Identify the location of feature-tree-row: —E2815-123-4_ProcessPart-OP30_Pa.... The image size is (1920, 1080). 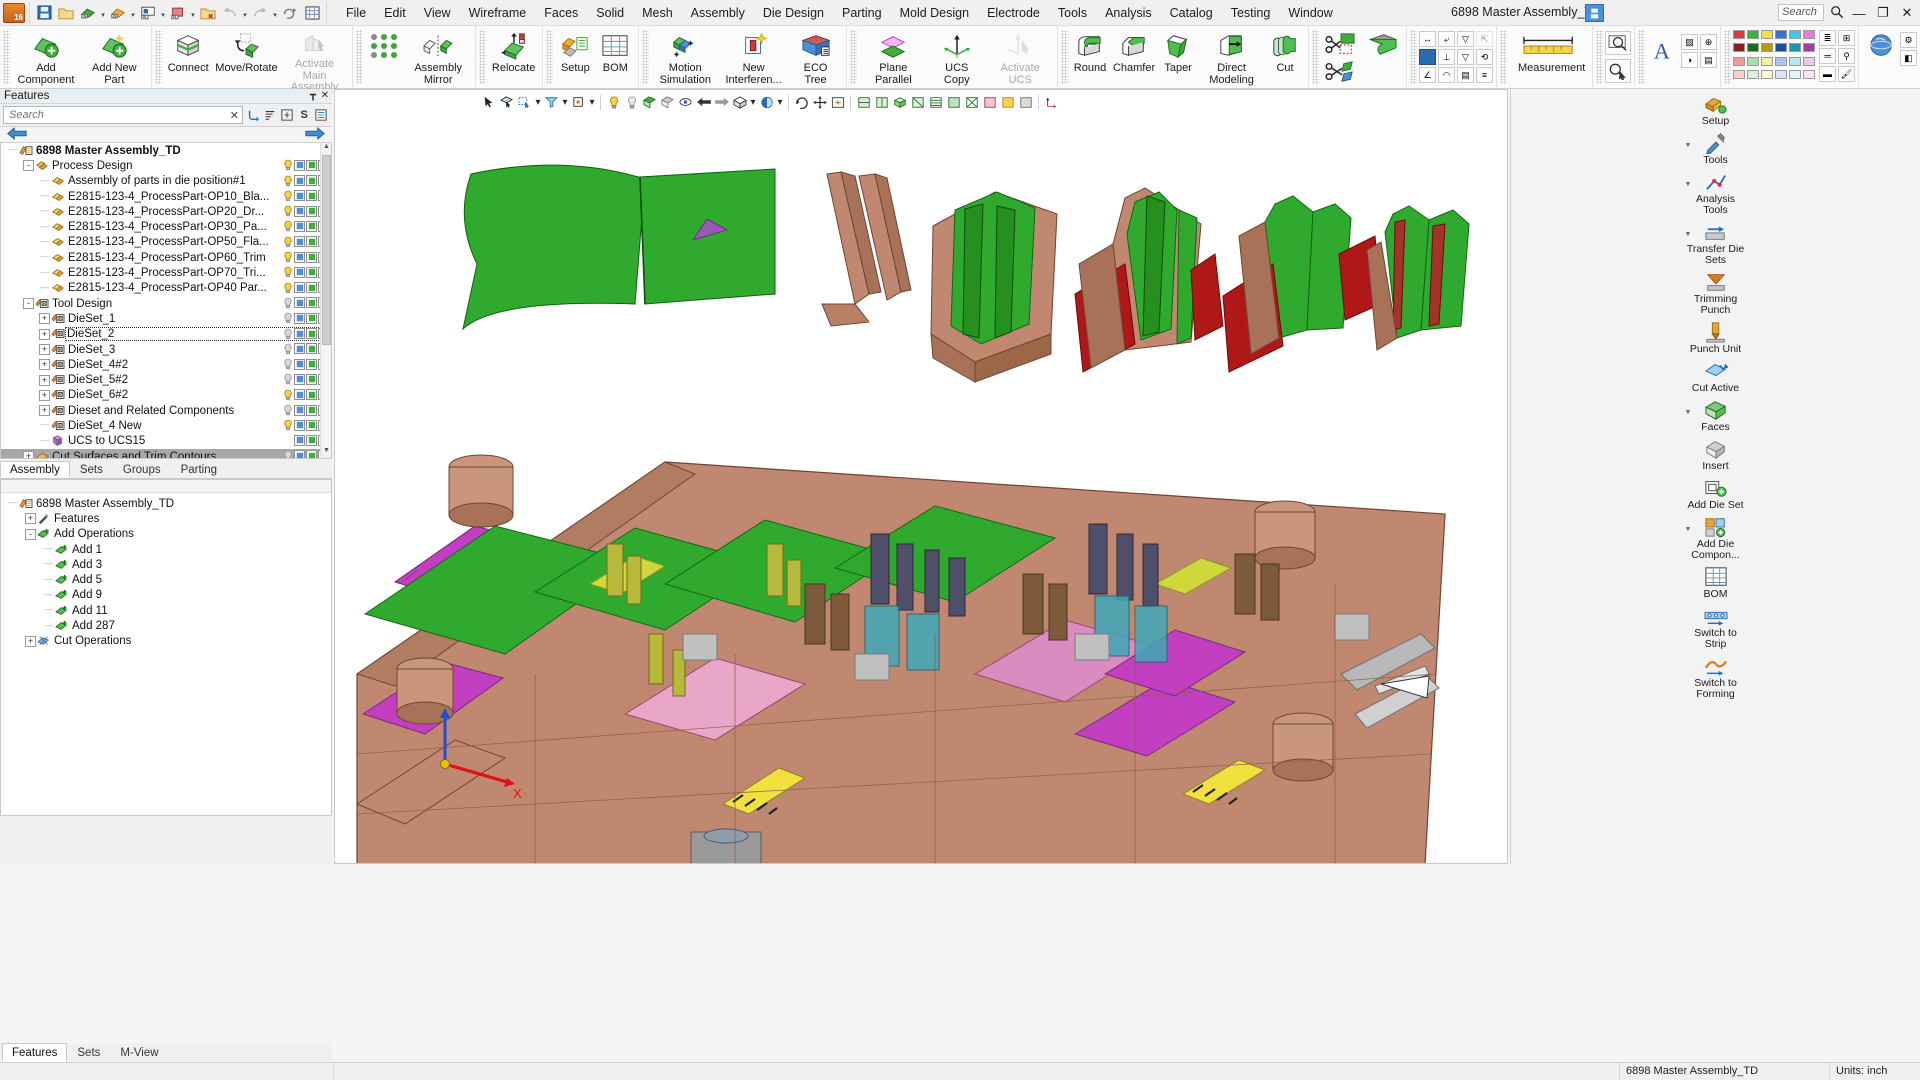
(166, 226).